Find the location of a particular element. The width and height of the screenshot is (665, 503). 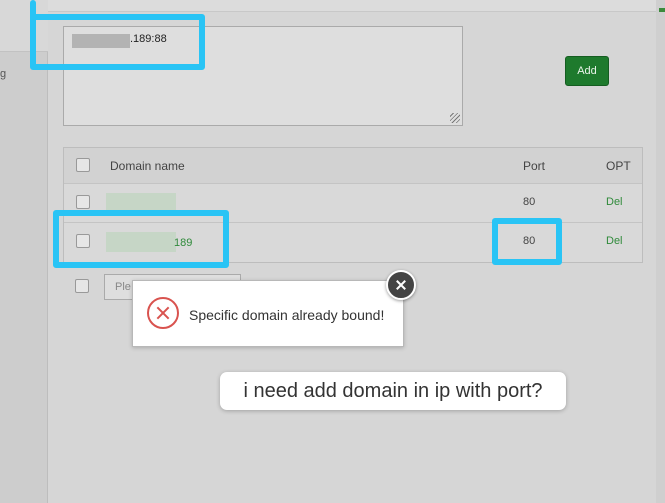

row-port: 80 is located at coordinates (529, 202).